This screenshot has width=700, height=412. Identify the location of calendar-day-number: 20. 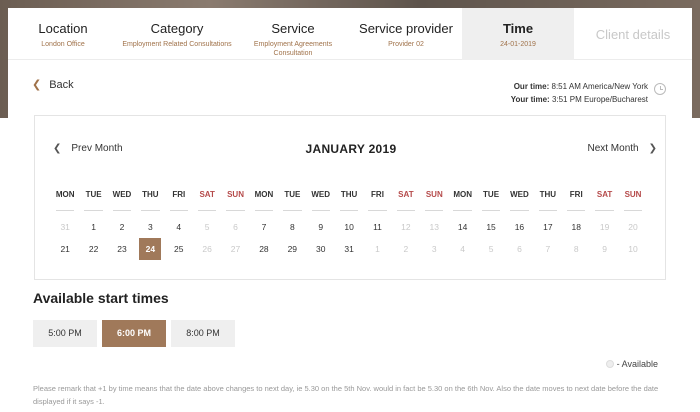
(633, 227).